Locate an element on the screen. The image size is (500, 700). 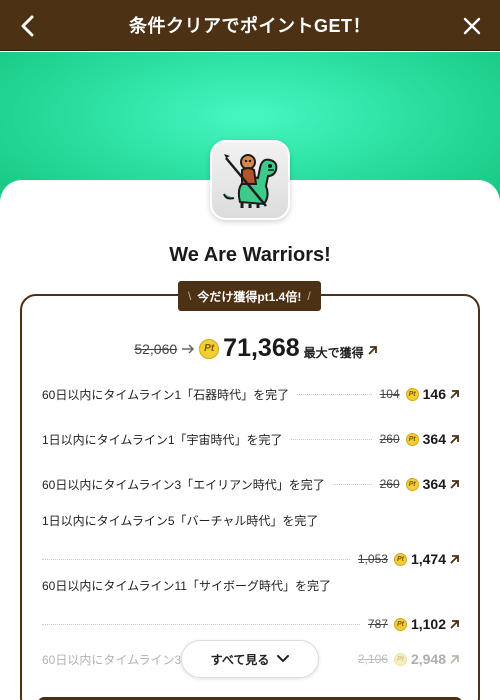
warrior-riding-dinosaur-icon is located at coordinates (250, 181).